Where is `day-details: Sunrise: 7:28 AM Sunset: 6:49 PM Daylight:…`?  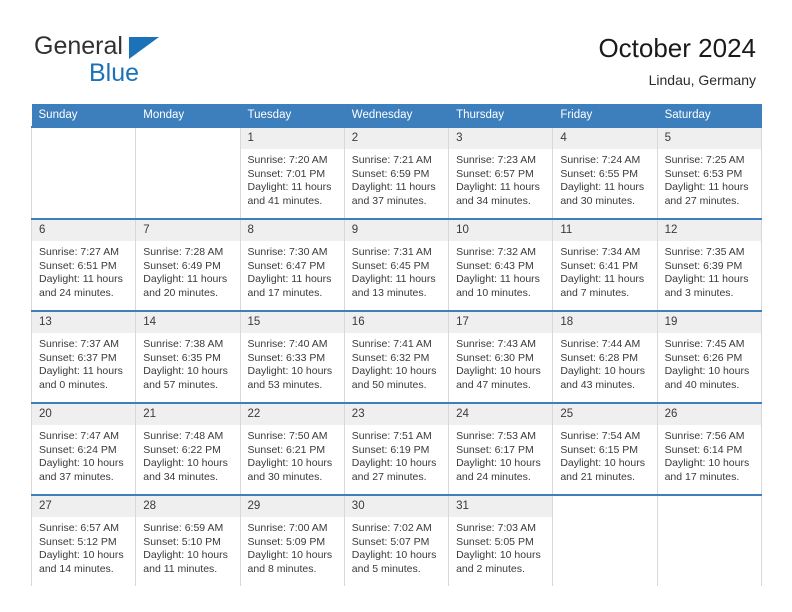 day-details: Sunrise: 7:28 AM Sunset: 6:49 PM Daylight:… is located at coordinates (187, 270).